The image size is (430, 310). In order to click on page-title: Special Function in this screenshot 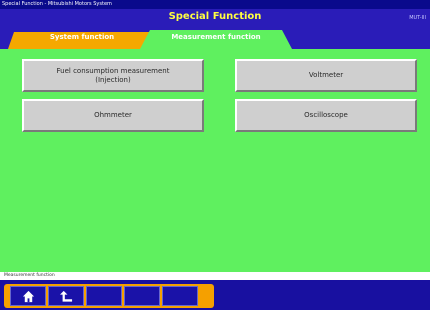, I will do `click(215, 16)`.